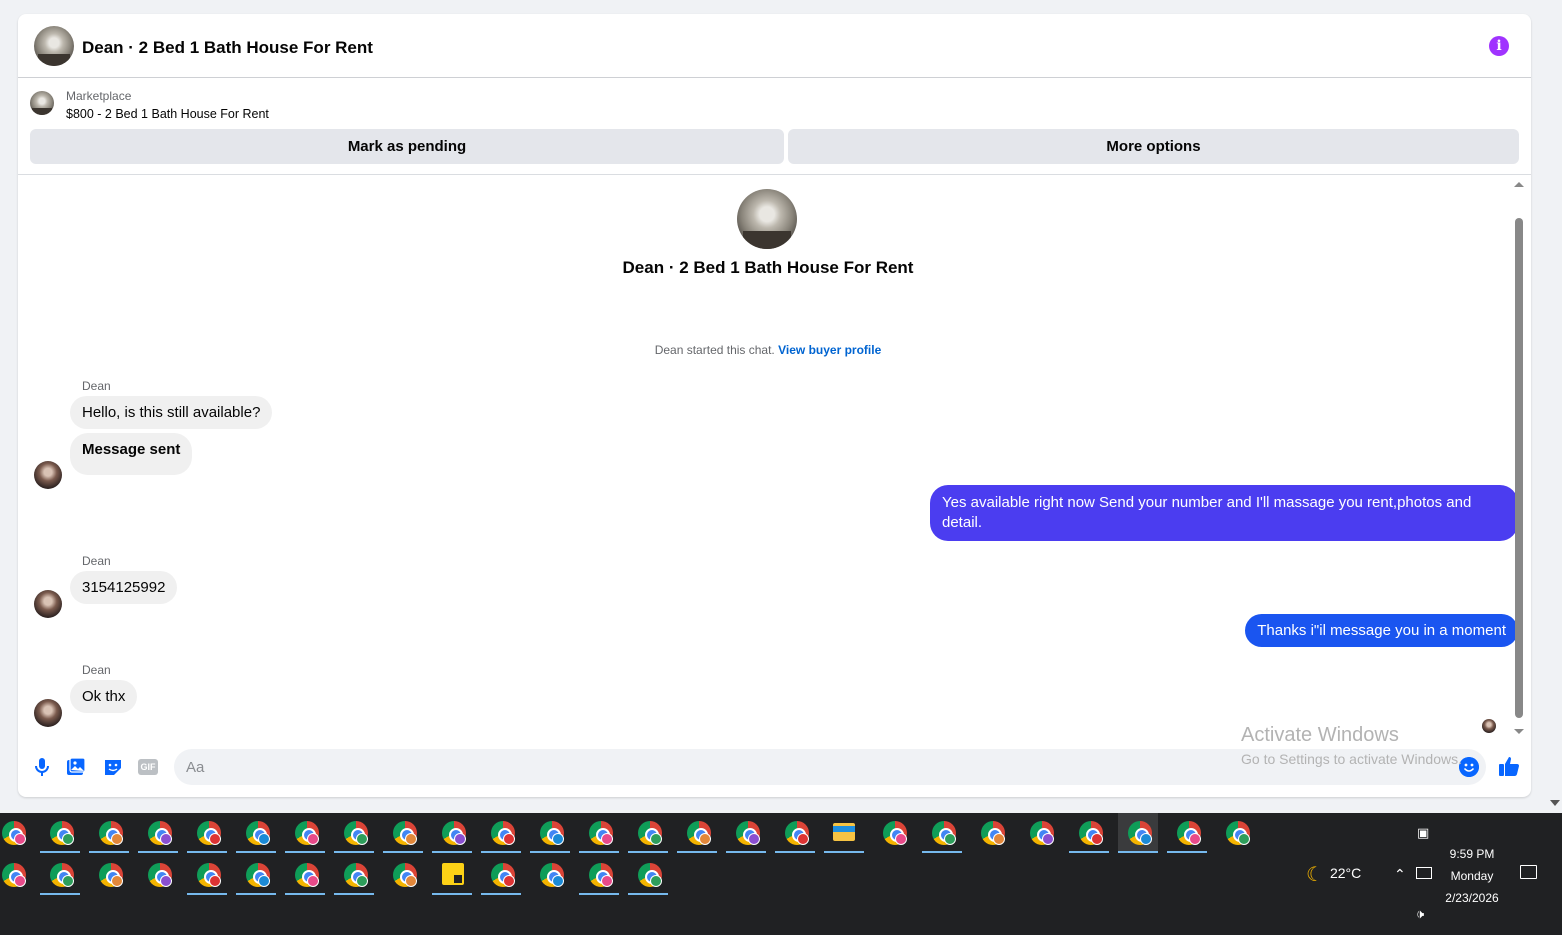 The image size is (1562, 935). Describe the element at coordinates (1499, 46) in the screenshot. I see `info-icon: i` at that location.